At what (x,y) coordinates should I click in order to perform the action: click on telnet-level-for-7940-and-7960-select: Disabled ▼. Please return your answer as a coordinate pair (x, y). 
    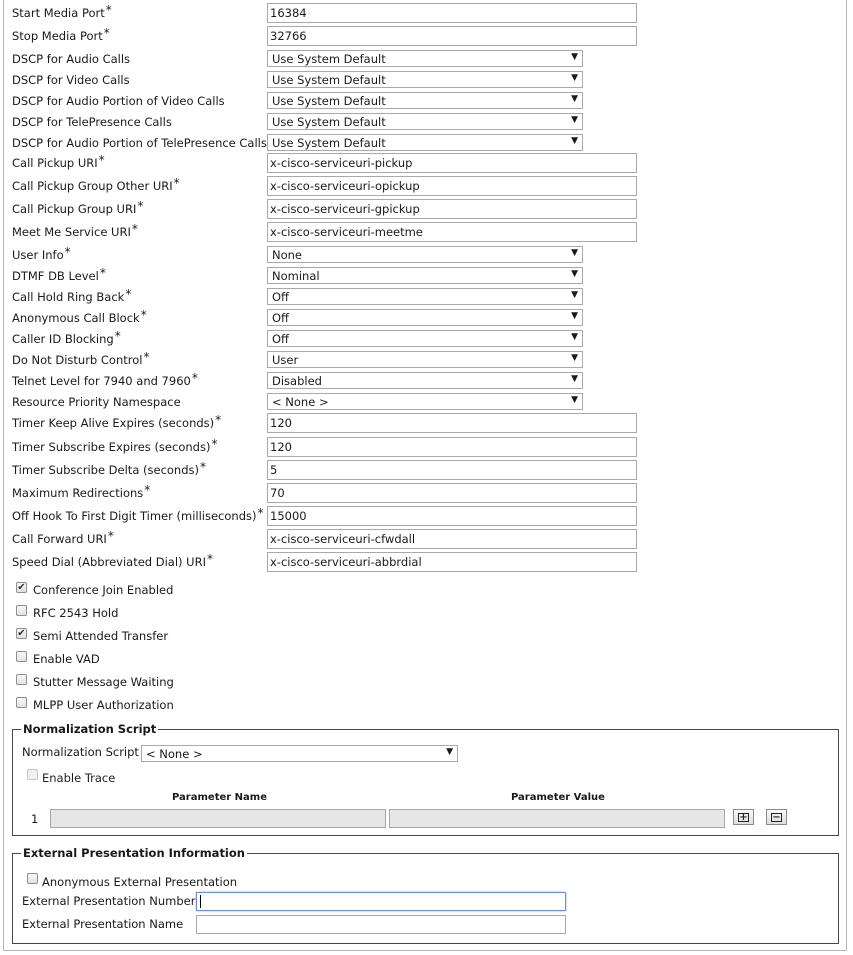
    Looking at the image, I should click on (425, 380).